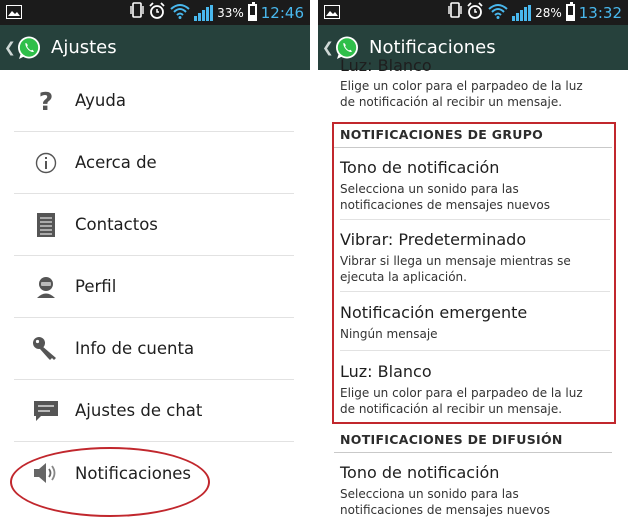 This screenshot has width=628, height=517. Describe the element at coordinates (230, 12) in the screenshot. I see `battery-percent: 33%` at that location.